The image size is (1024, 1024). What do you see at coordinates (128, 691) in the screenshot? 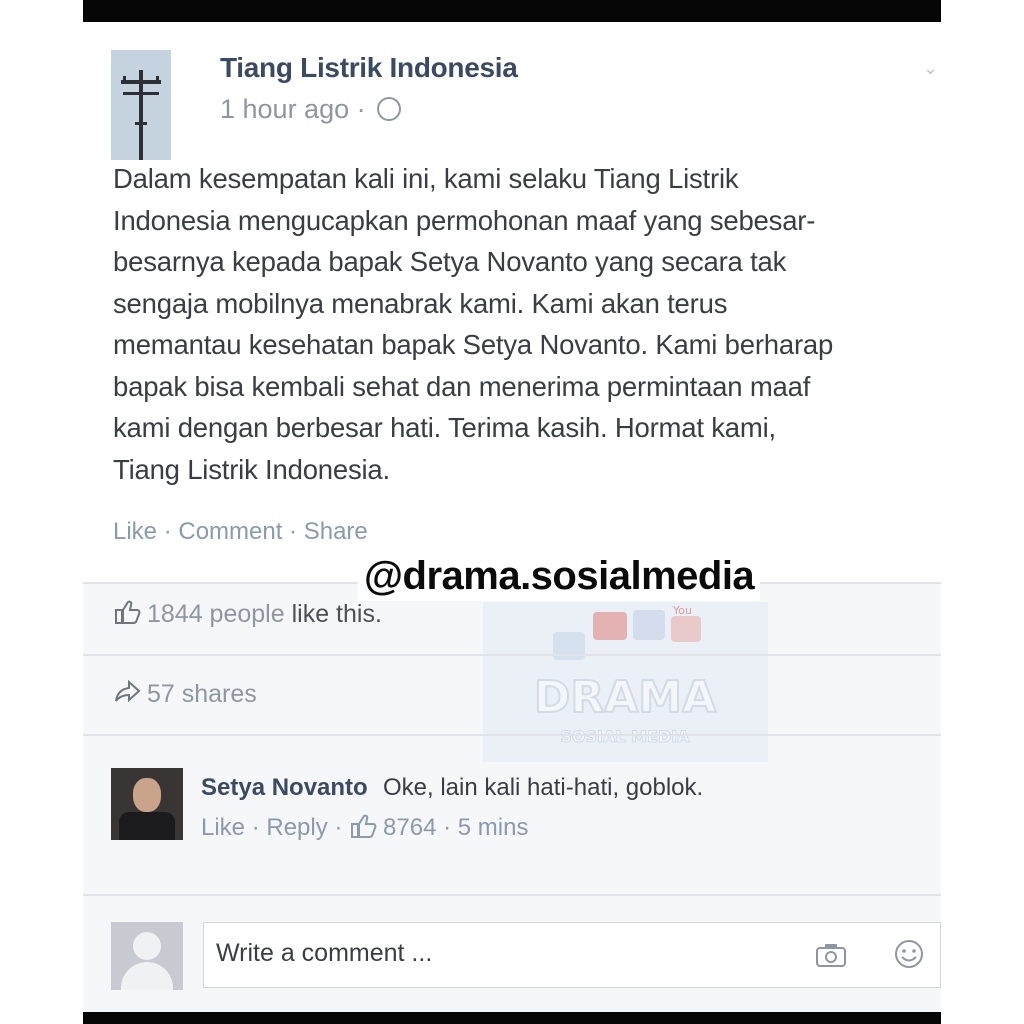
I see `share-arrow-icon` at bounding box center [128, 691].